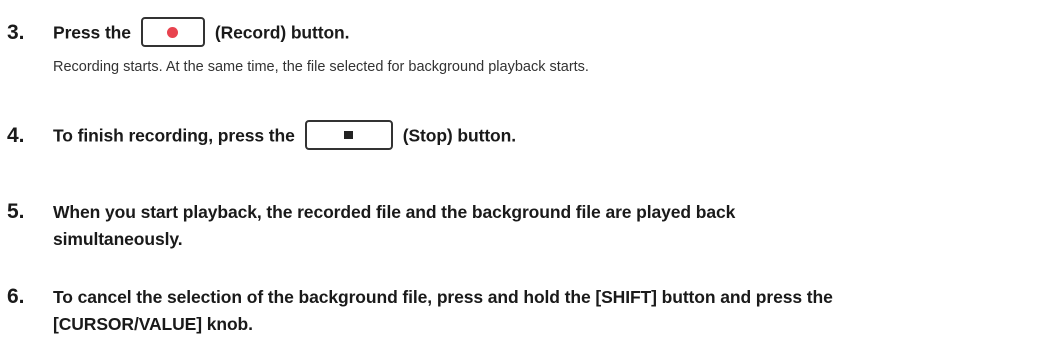 Image resolution: width=1062 pixels, height=361 pixels. Describe the element at coordinates (153, 324) in the screenshot. I see `step-text-line2: [CURSOR/VALUE] knob.` at that location.